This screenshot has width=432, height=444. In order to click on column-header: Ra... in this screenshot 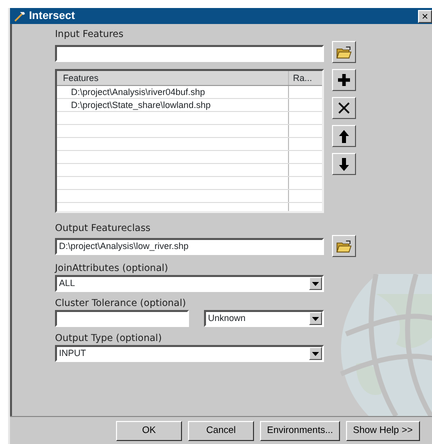, I will do `click(302, 78)`.